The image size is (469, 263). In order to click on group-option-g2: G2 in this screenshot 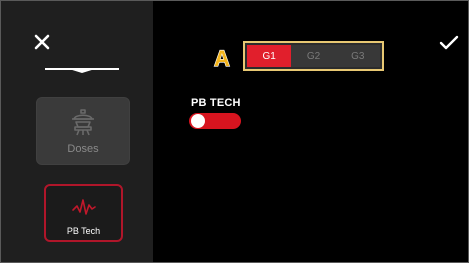, I will do `click(313, 56)`.